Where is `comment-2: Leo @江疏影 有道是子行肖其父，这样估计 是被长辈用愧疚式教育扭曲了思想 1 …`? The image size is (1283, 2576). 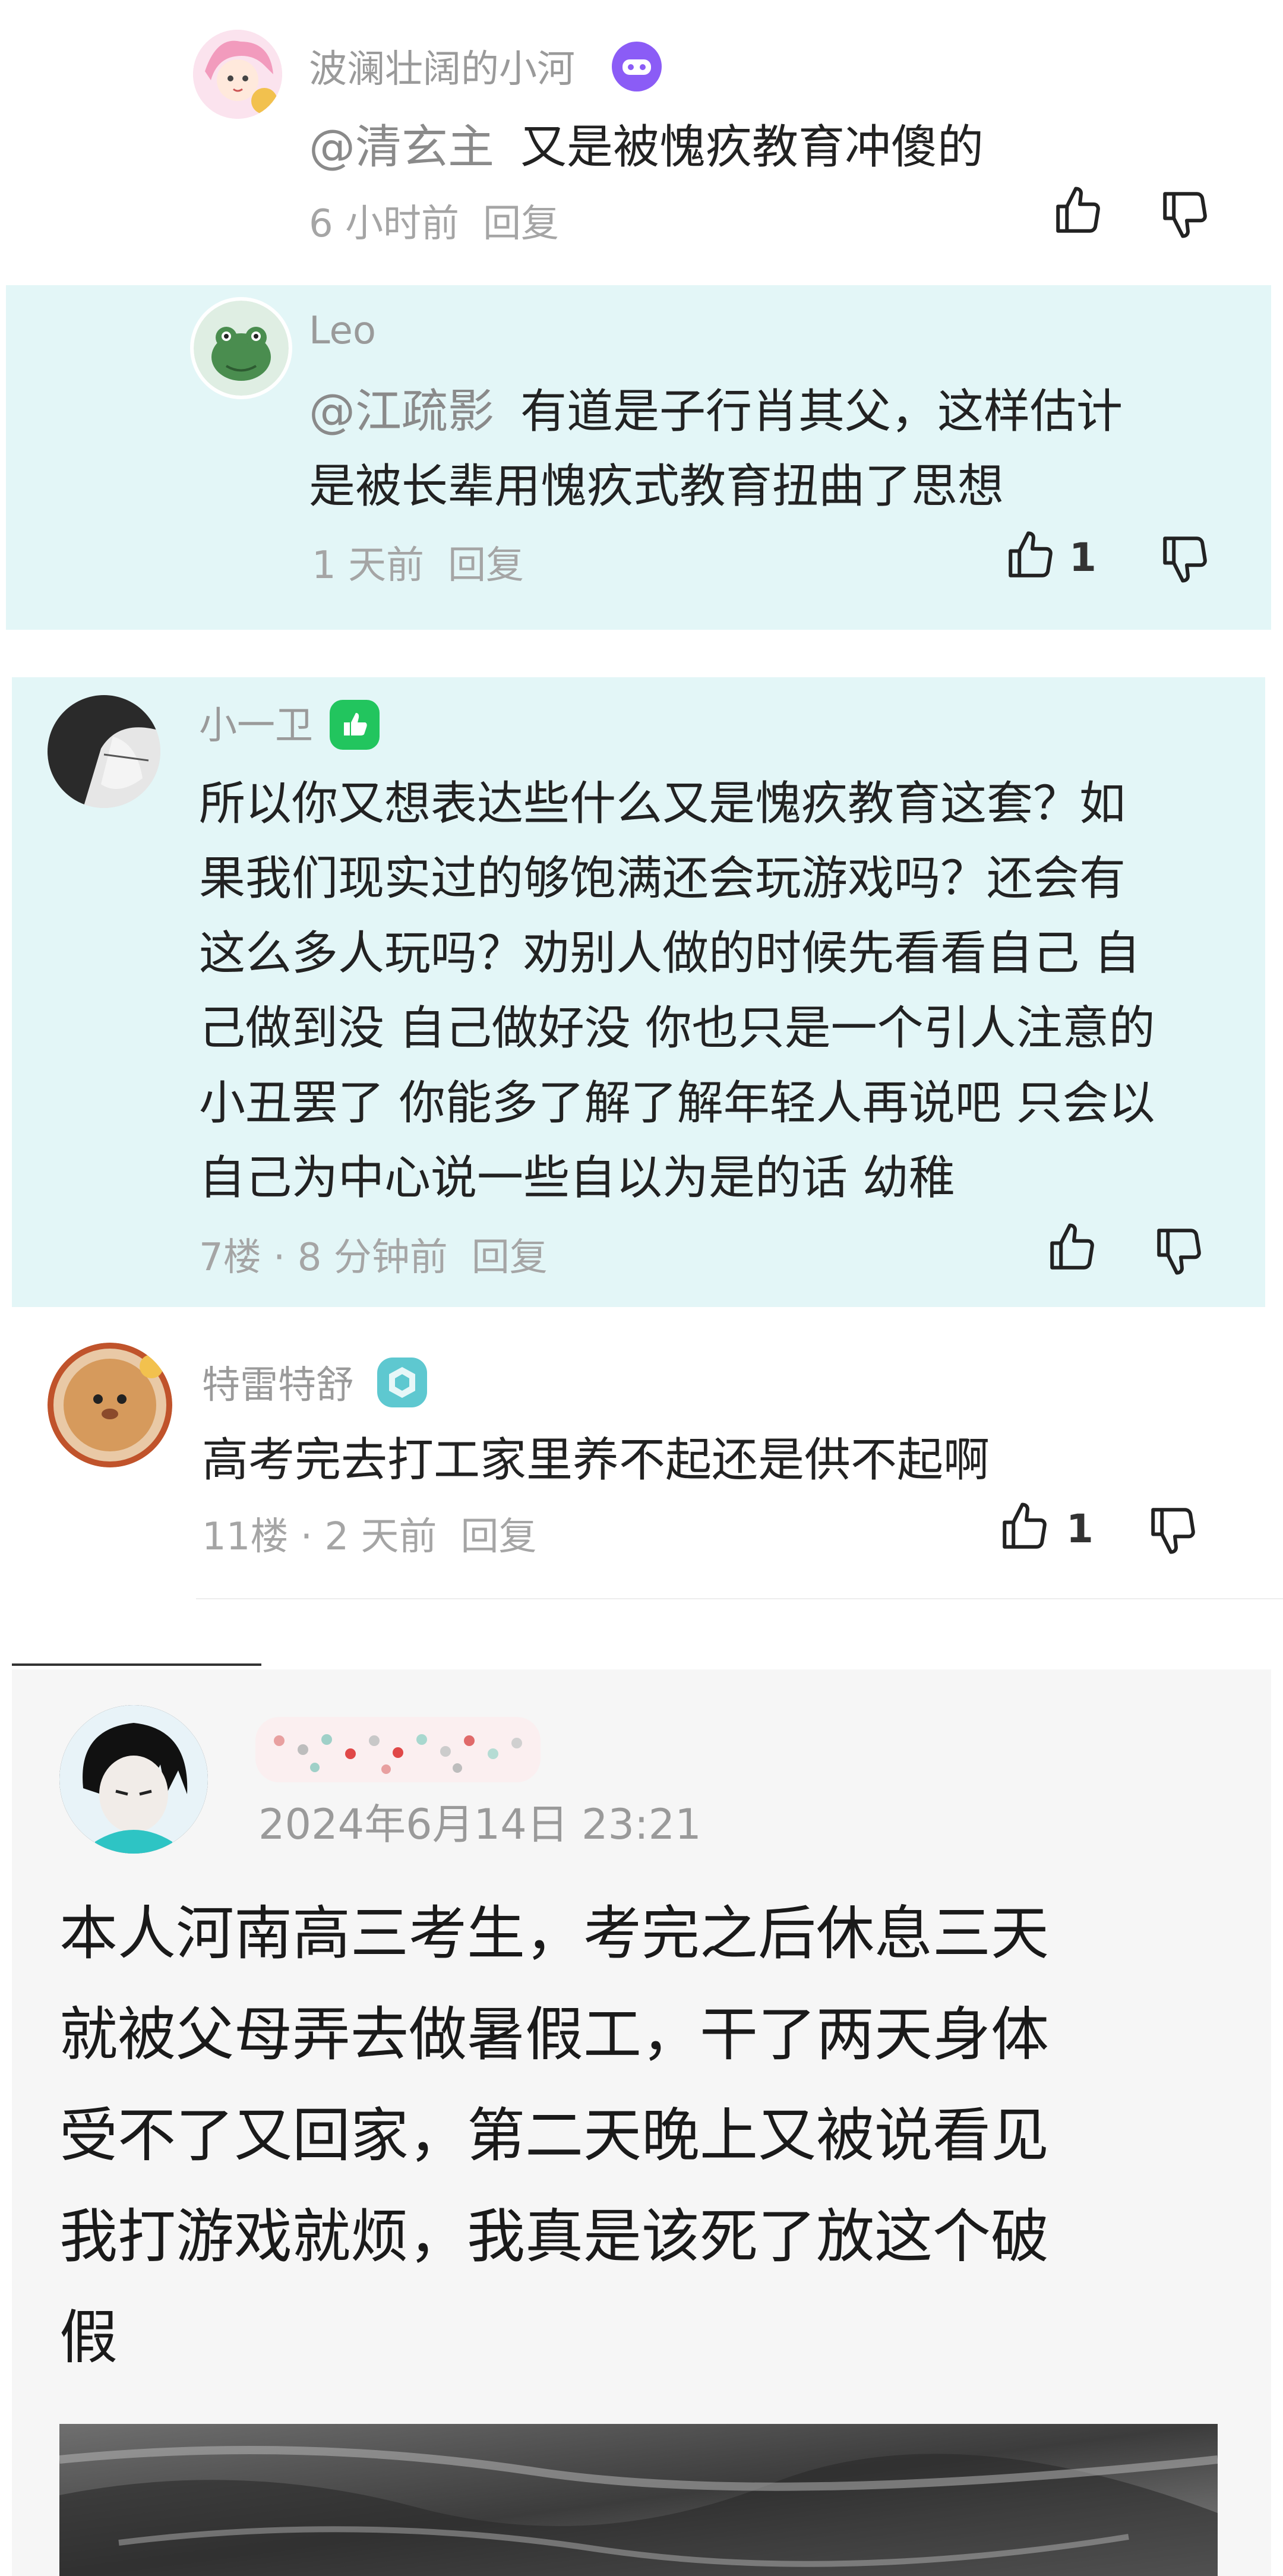 comment-2: Leo @江疏影 有道是子行肖其父，这样估计 是被长辈用愧疚式教育扭曲了思想 1 … is located at coordinates (638, 457).